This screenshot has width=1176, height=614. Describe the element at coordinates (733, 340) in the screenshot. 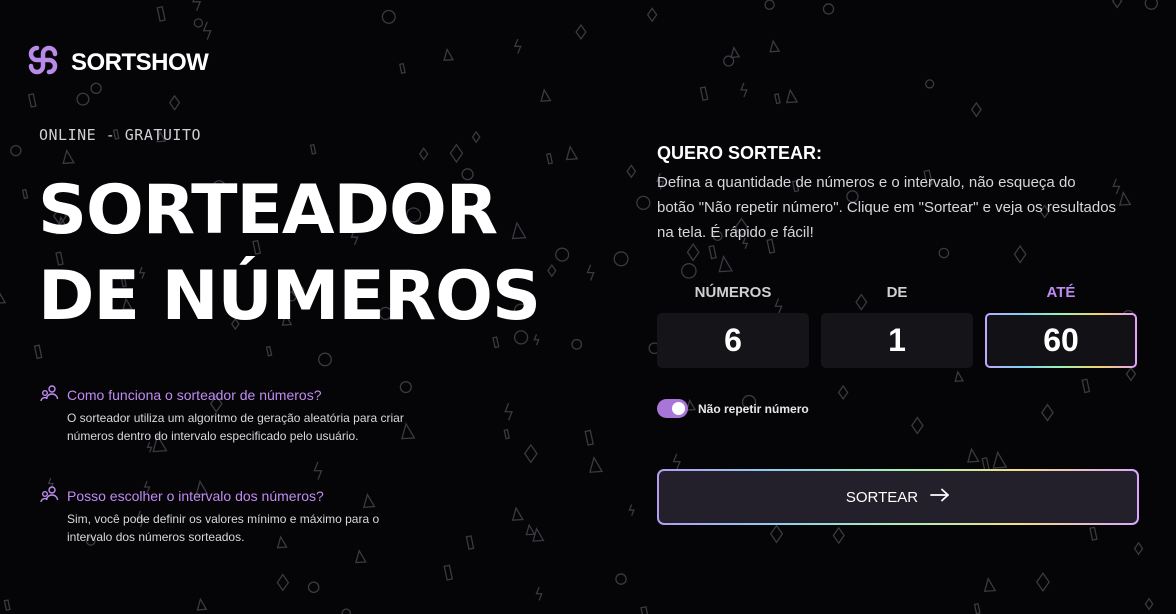

I see `quantity-input: 6` at that location.